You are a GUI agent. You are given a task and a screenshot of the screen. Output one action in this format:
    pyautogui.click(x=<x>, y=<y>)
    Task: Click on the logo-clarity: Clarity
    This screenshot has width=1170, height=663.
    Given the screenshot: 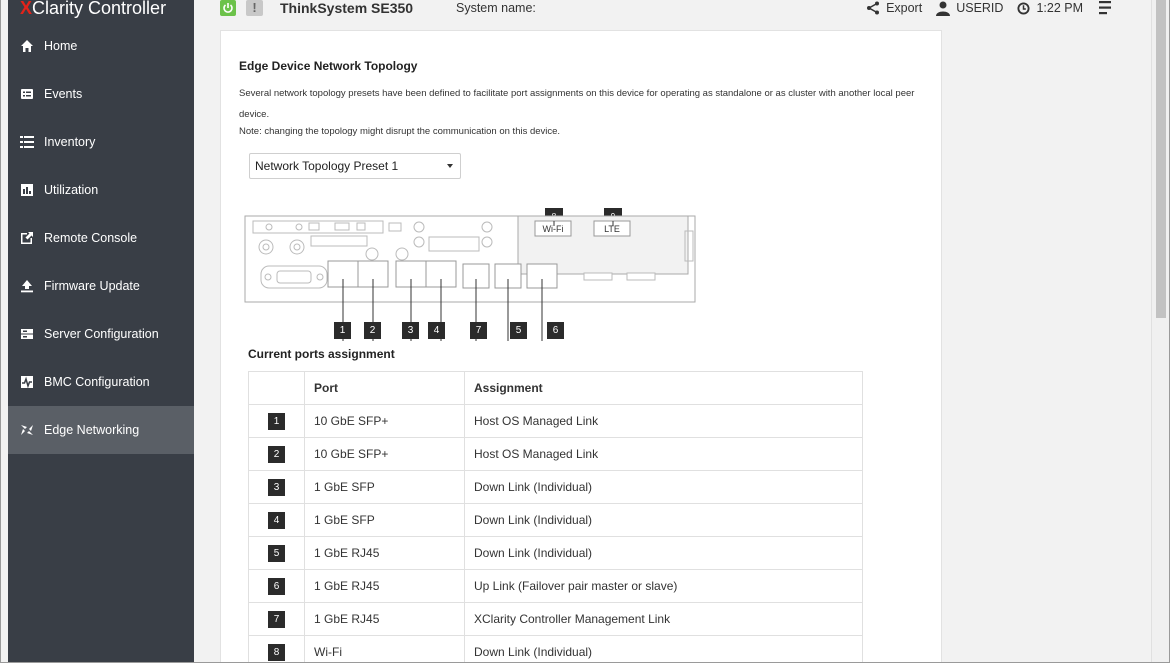 What is the action you would take?
    pyautogui.click(x=58, y=9)
    